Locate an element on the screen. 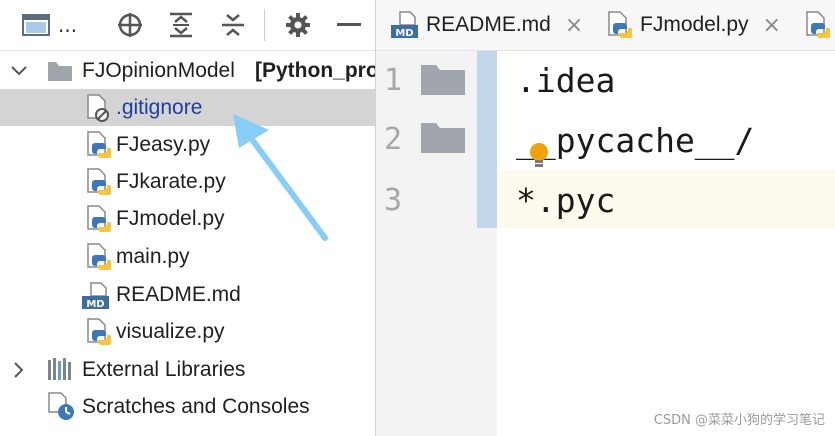  file-name: FJeasy.py is located at coordinates (163, 144).